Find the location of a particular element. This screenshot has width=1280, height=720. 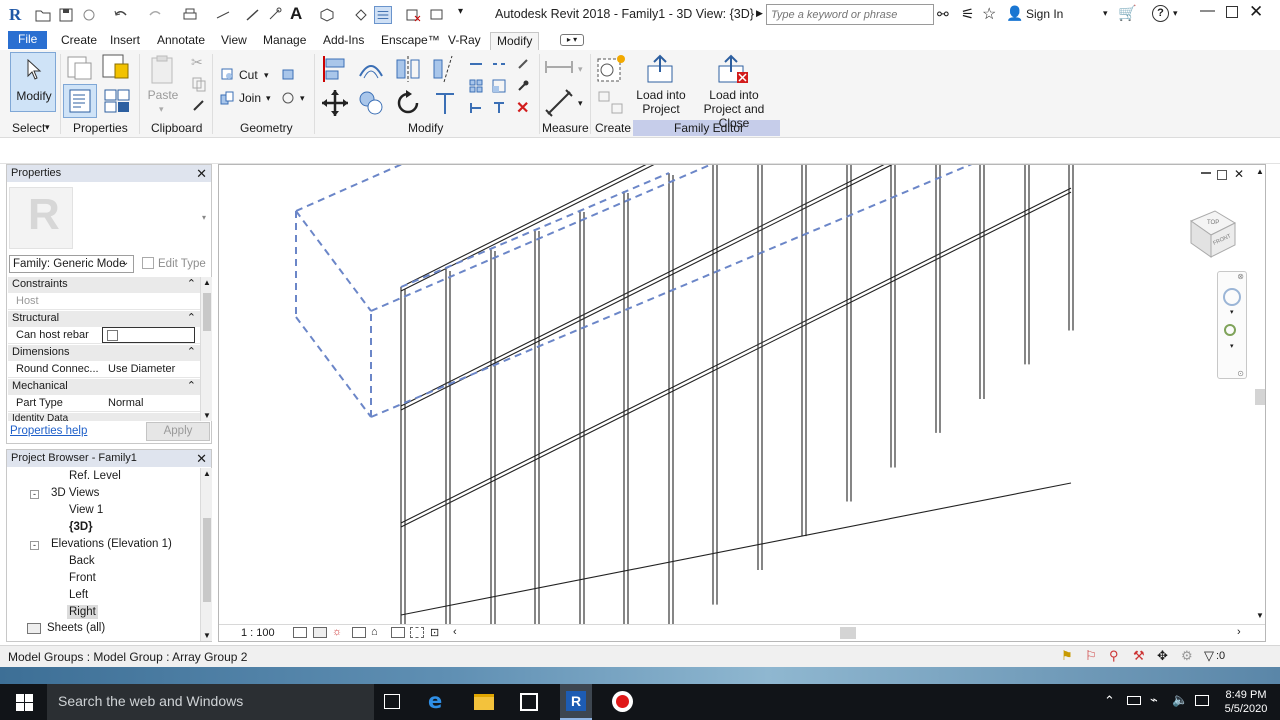

tree-item-3d-views: 3D Views is located at coordinates (75, 493).